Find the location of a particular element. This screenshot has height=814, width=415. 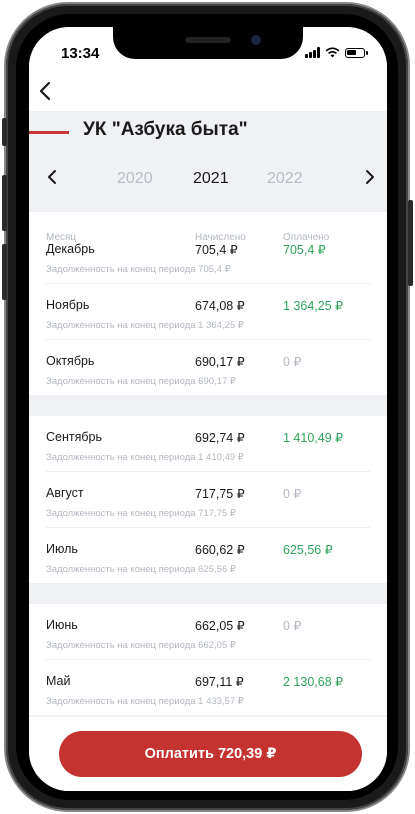

year-selector: 2020 2021 2022 is located at coordinates (208, 181).